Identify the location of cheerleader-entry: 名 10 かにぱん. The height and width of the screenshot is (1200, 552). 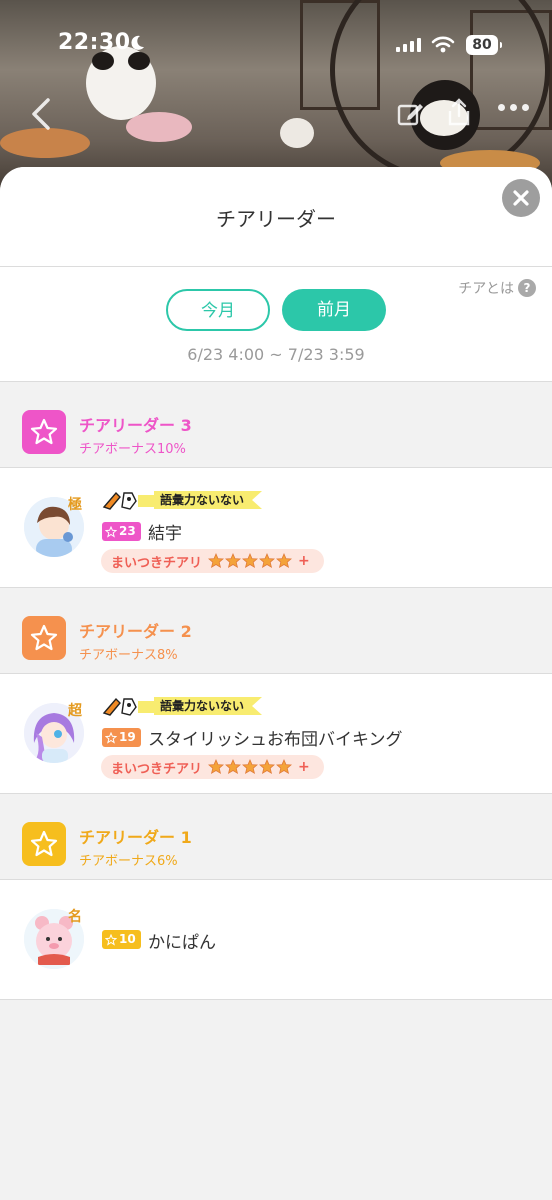
(276, 940).